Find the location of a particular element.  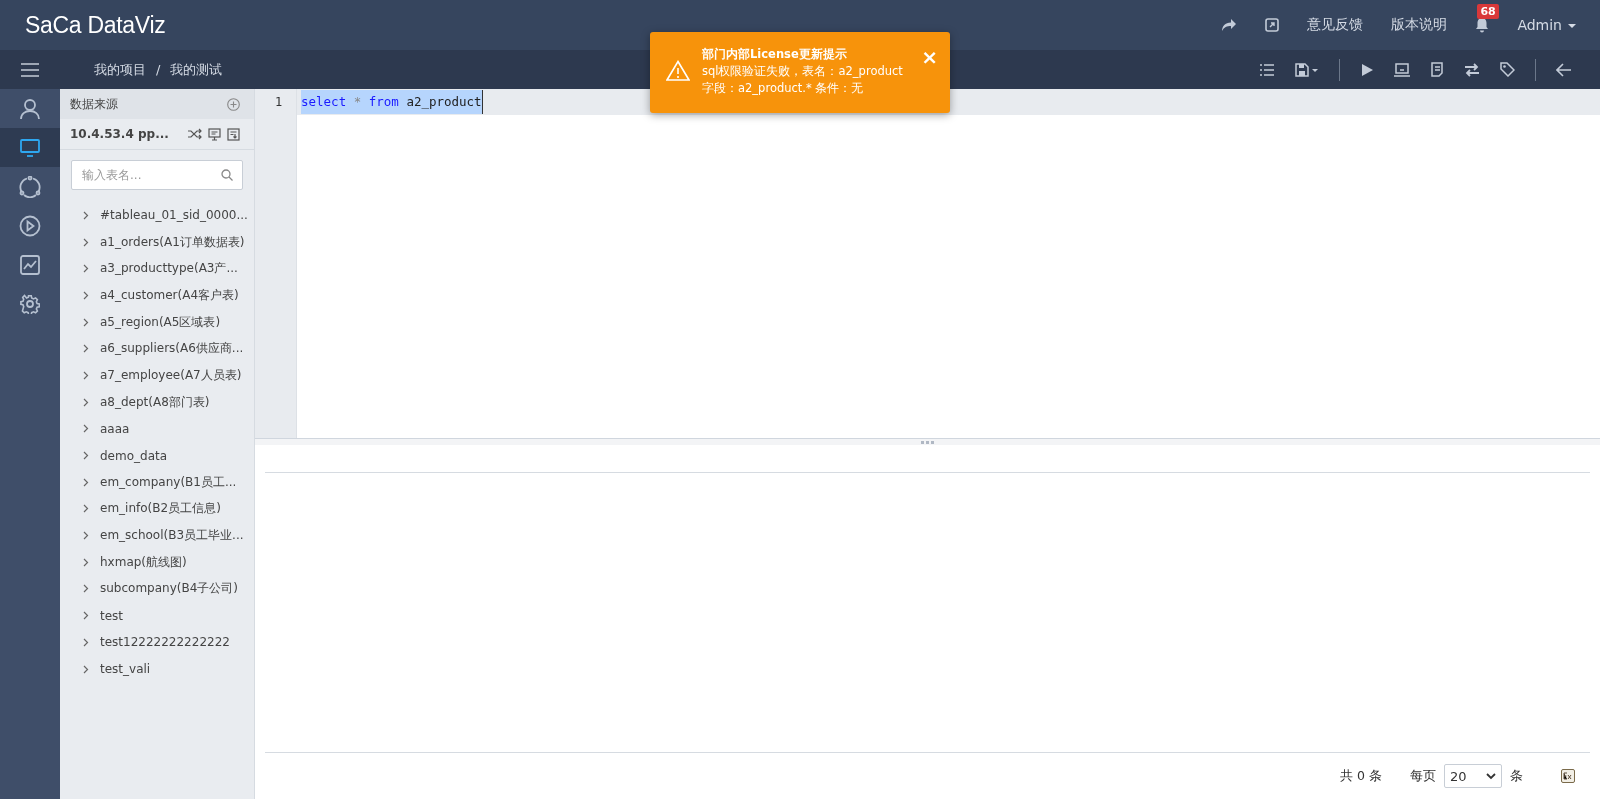

toast-message: sql权限验证失败，表名：a2_product 字段：a2_product.* 条件：无 is located at coordinates (803, 80).